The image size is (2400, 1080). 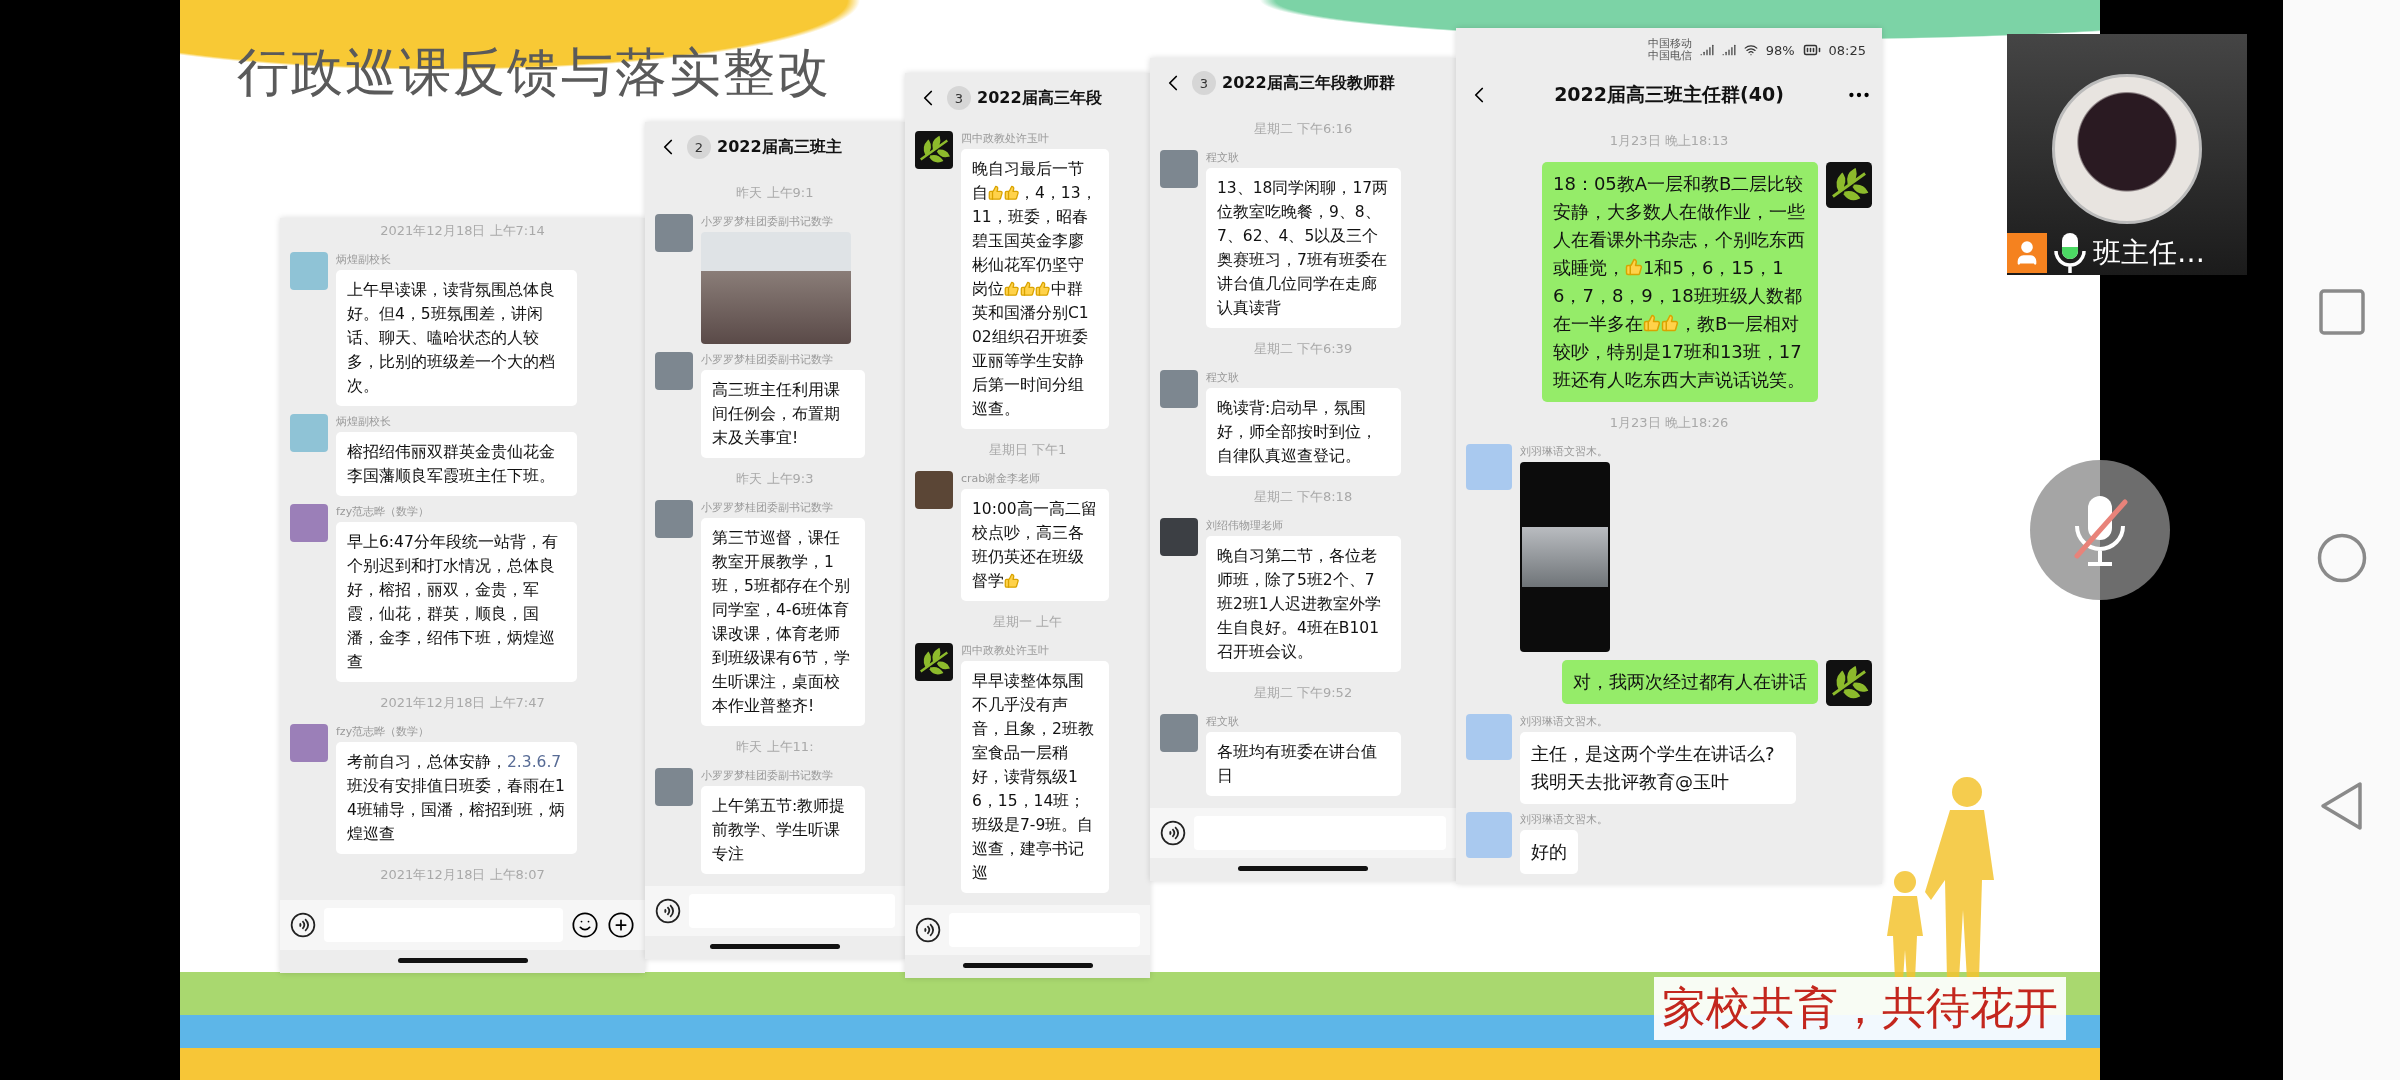 What do you see at coordinates (1244, 525) in the screenshot?
I see `sender-name: 刘绍伟物理老师` at bounding box center [1244, 525].